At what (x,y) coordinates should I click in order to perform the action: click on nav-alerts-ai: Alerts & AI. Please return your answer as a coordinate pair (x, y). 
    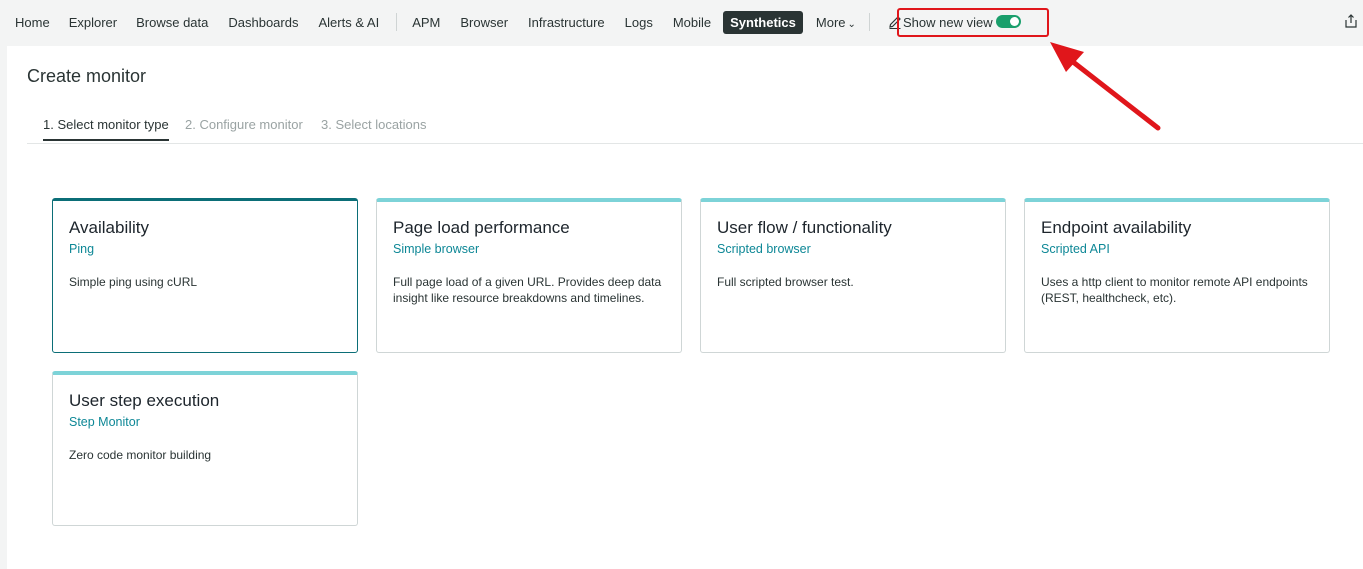
    Looking at the image, I should click on (348, 22).